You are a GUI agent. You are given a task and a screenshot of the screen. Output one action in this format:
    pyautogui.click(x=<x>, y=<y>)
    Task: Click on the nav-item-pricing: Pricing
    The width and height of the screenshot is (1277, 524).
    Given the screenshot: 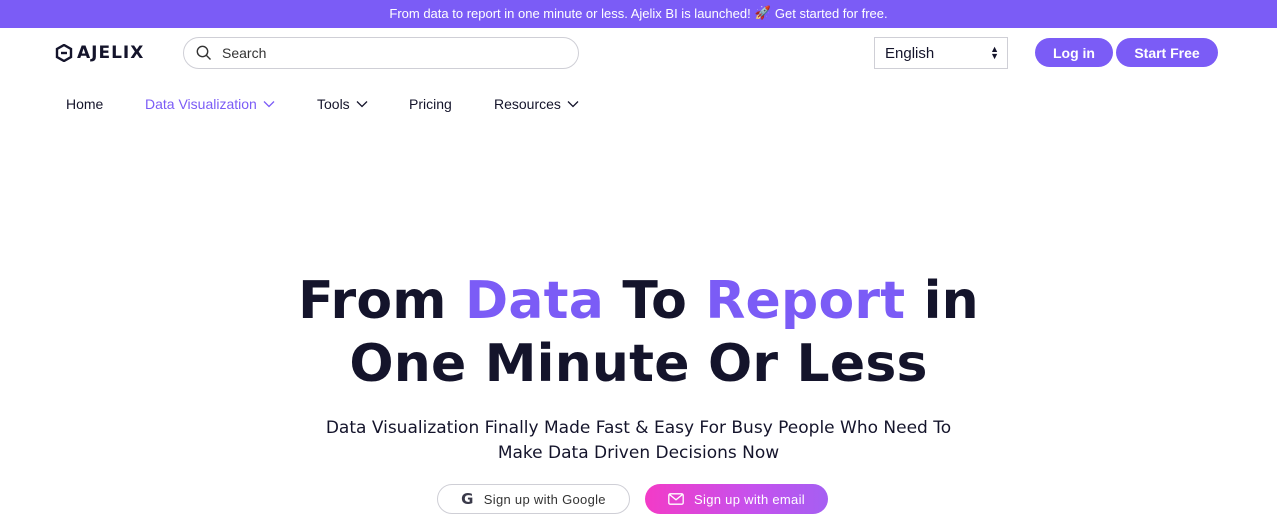 What is the action you would take?
    pyautogui.click(x=430, y=104)
    